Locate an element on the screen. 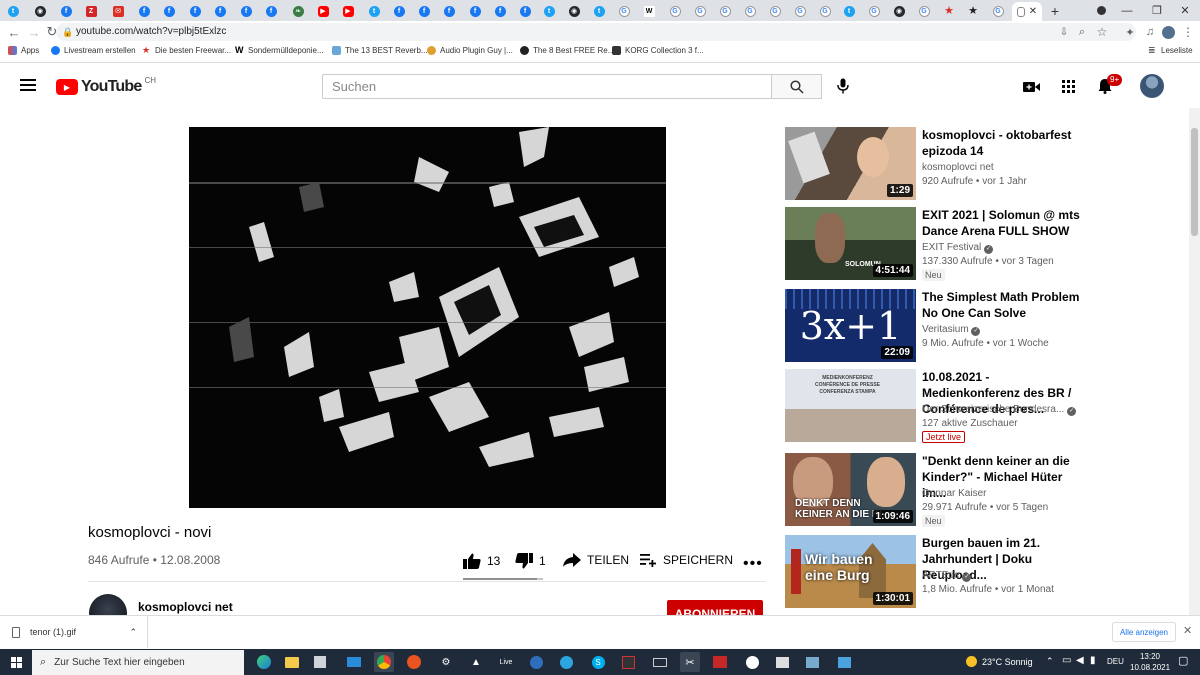  tab-green: ❧ is located at coordinates (298, 11).